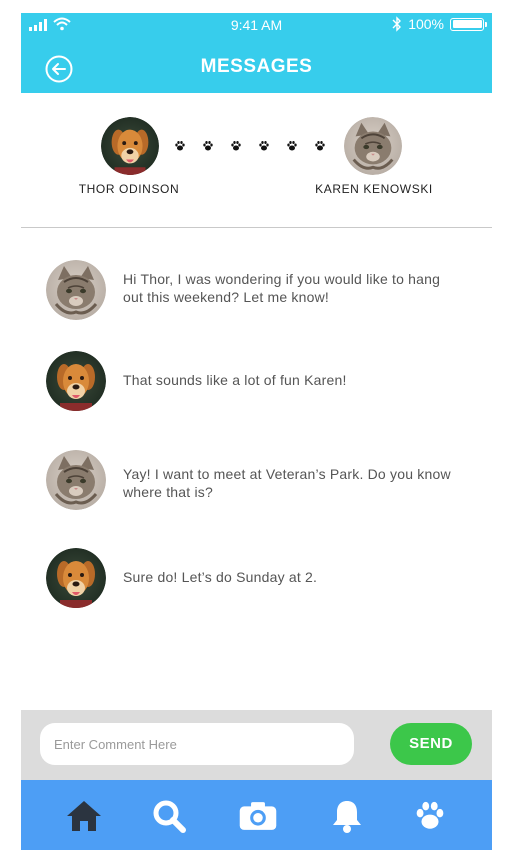 This screenshot has width=513, height=864. What do you see at coordinates (197, 744) in the screenshot?
I see `comment-input` at bounding box center [197, 744].